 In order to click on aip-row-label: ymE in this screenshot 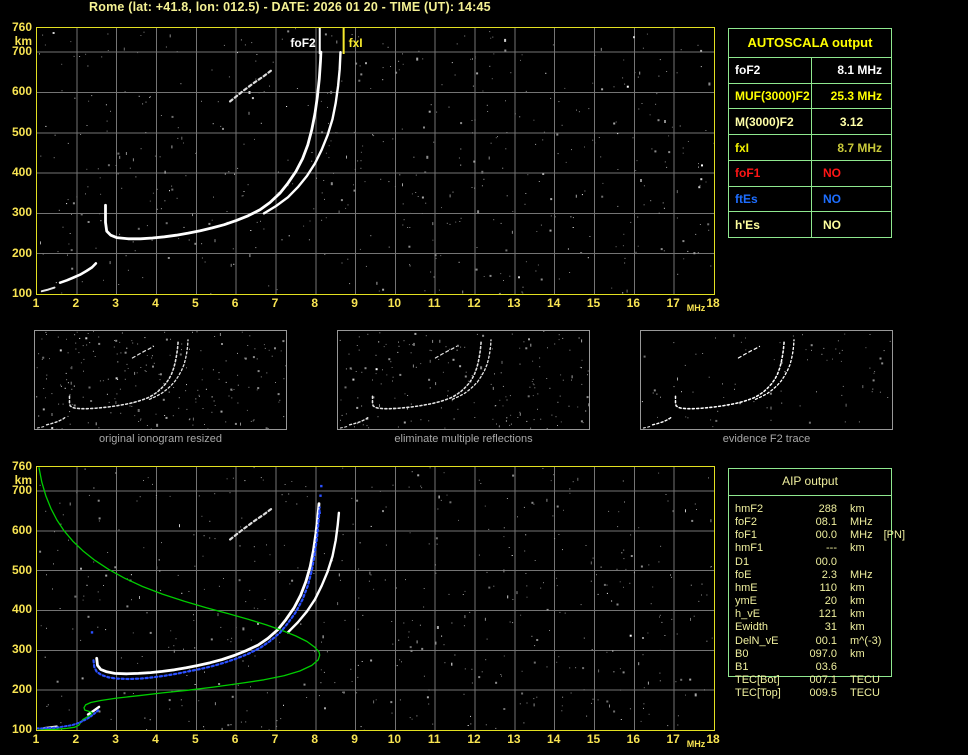, I will do `click(746, 601)`.